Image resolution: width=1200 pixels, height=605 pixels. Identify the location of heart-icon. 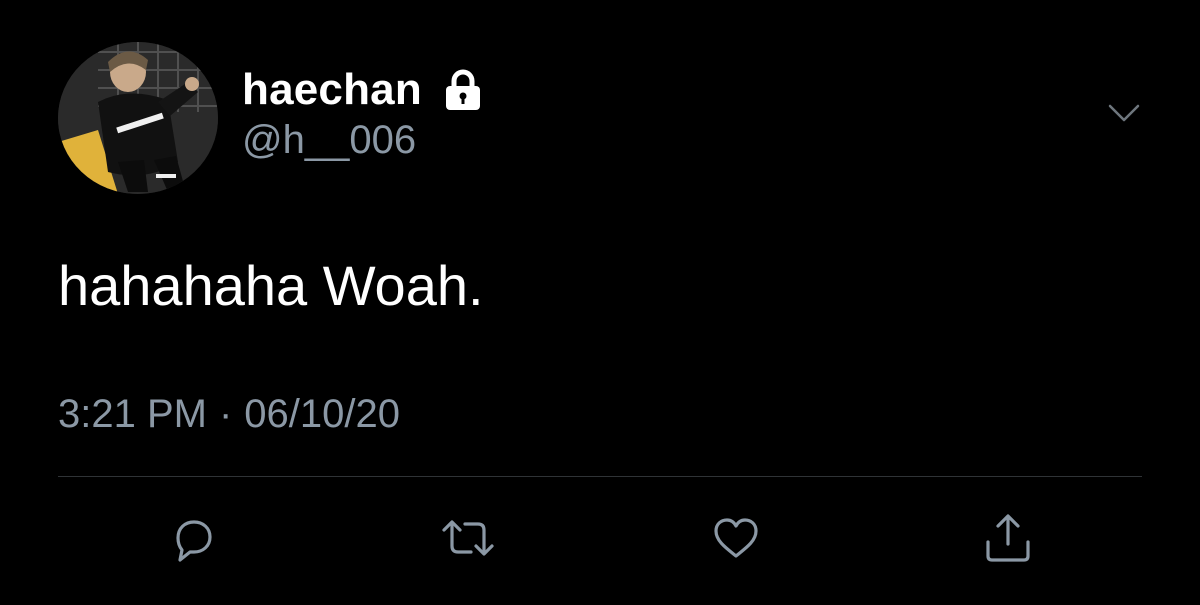
(736, 538).